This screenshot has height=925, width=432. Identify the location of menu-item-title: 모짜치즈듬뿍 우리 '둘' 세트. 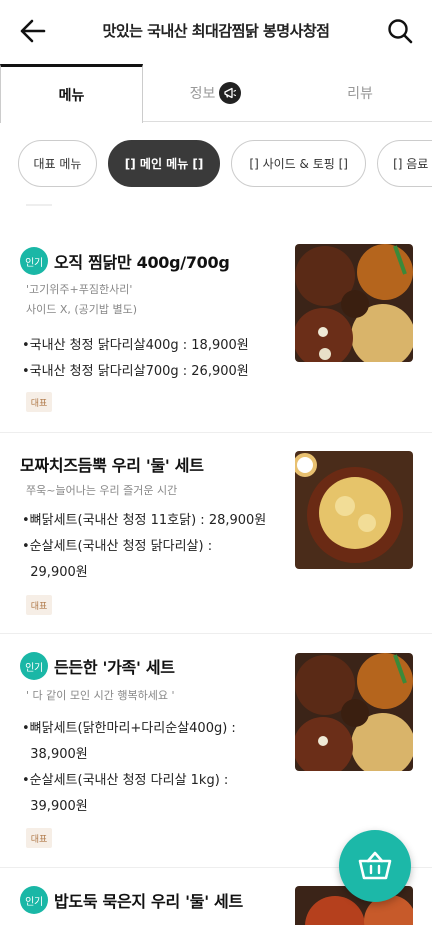
(112, 464).